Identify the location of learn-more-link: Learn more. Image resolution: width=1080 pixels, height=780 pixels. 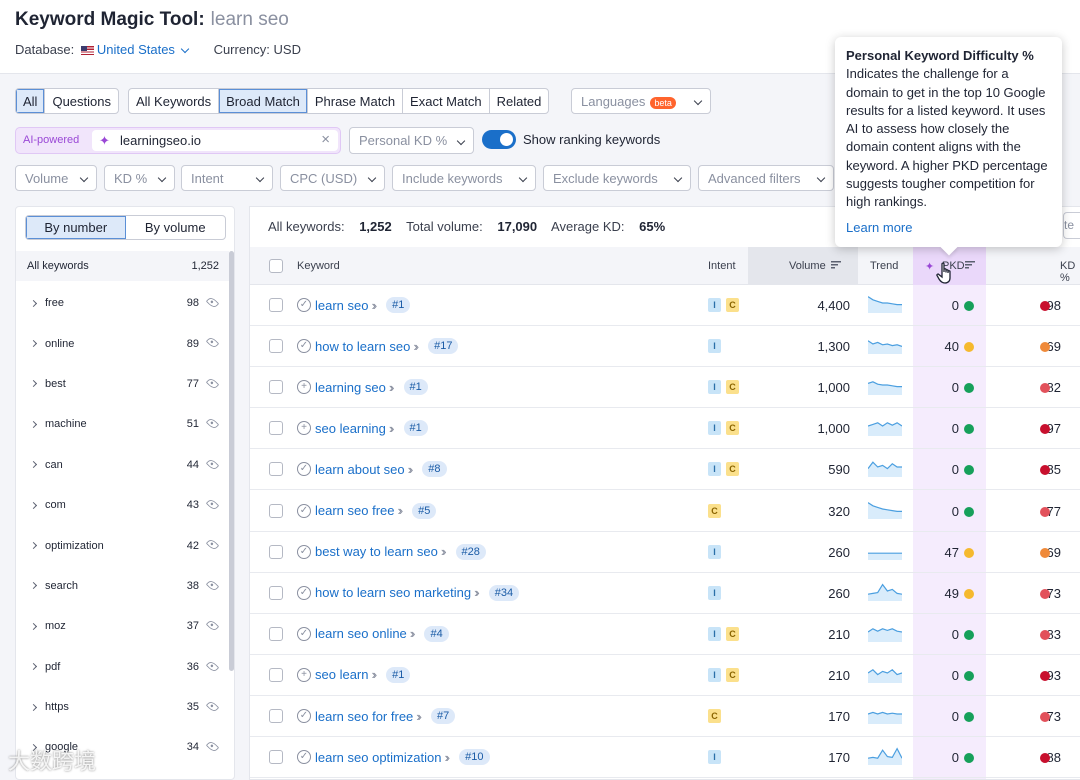
(949, 228).